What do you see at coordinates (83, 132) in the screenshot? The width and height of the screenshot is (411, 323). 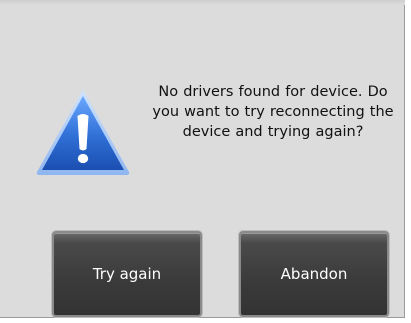 I see `warning-icon` at bounding box center [83, 132].